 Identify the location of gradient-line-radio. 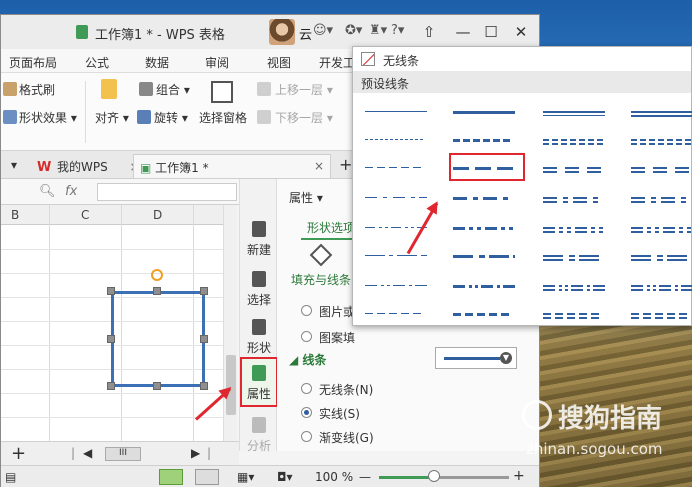
(306, 436).